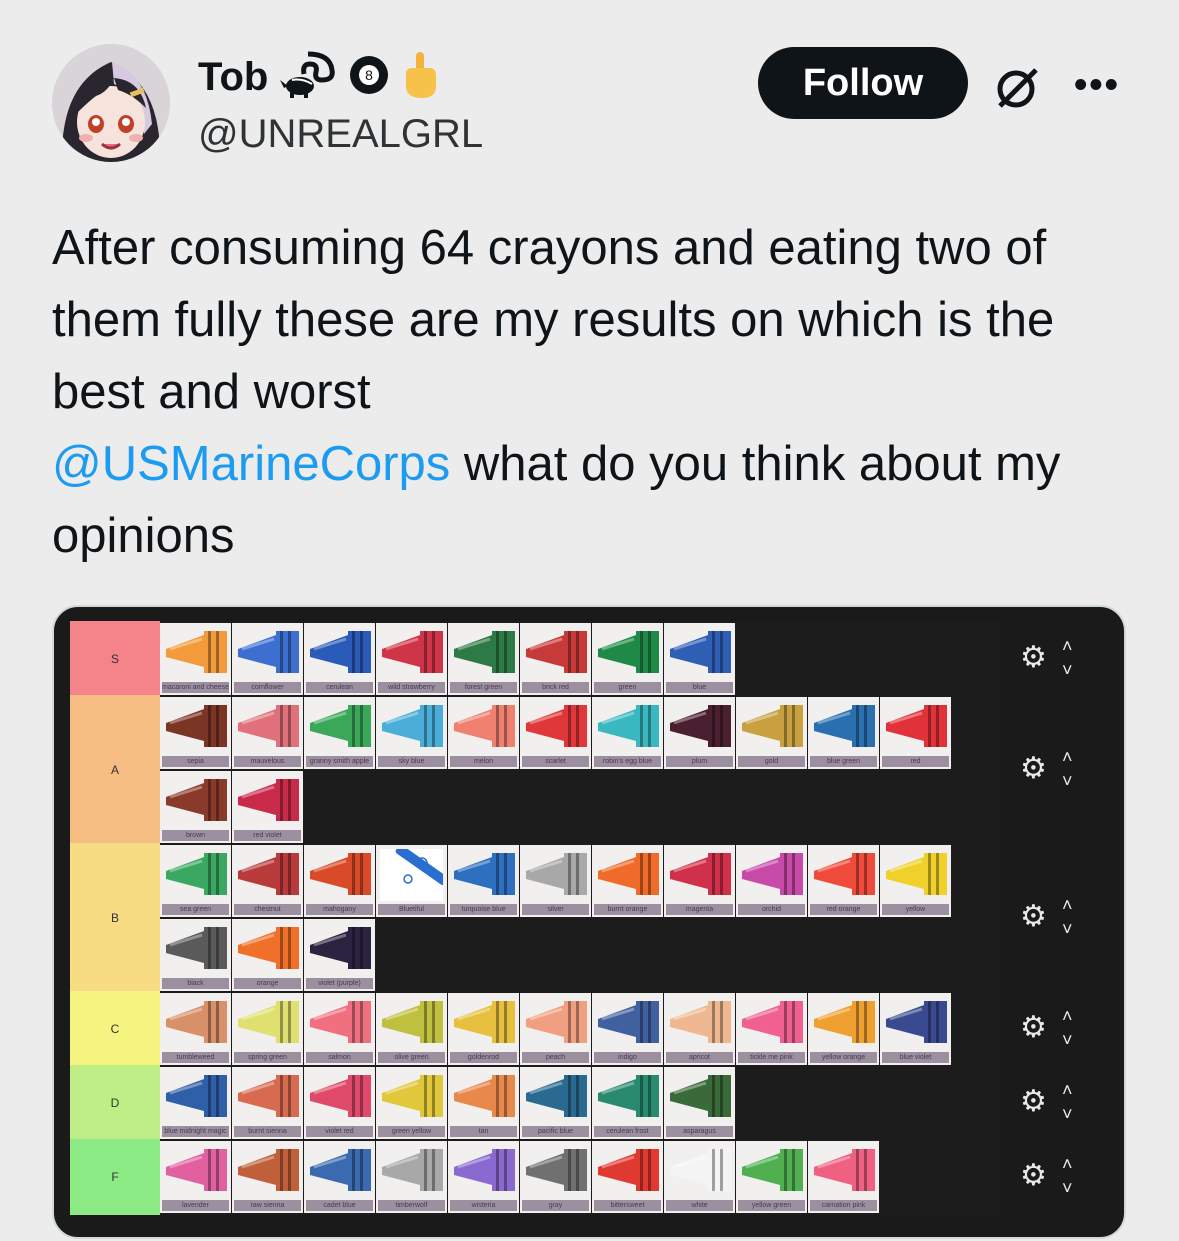 The height and width of the screenshot is (1241, 1179). What do you see at coordinates (555, 1103) in the screenshot?
I see `crayon-item: pacific blue` at bounding box center [555, 1103].